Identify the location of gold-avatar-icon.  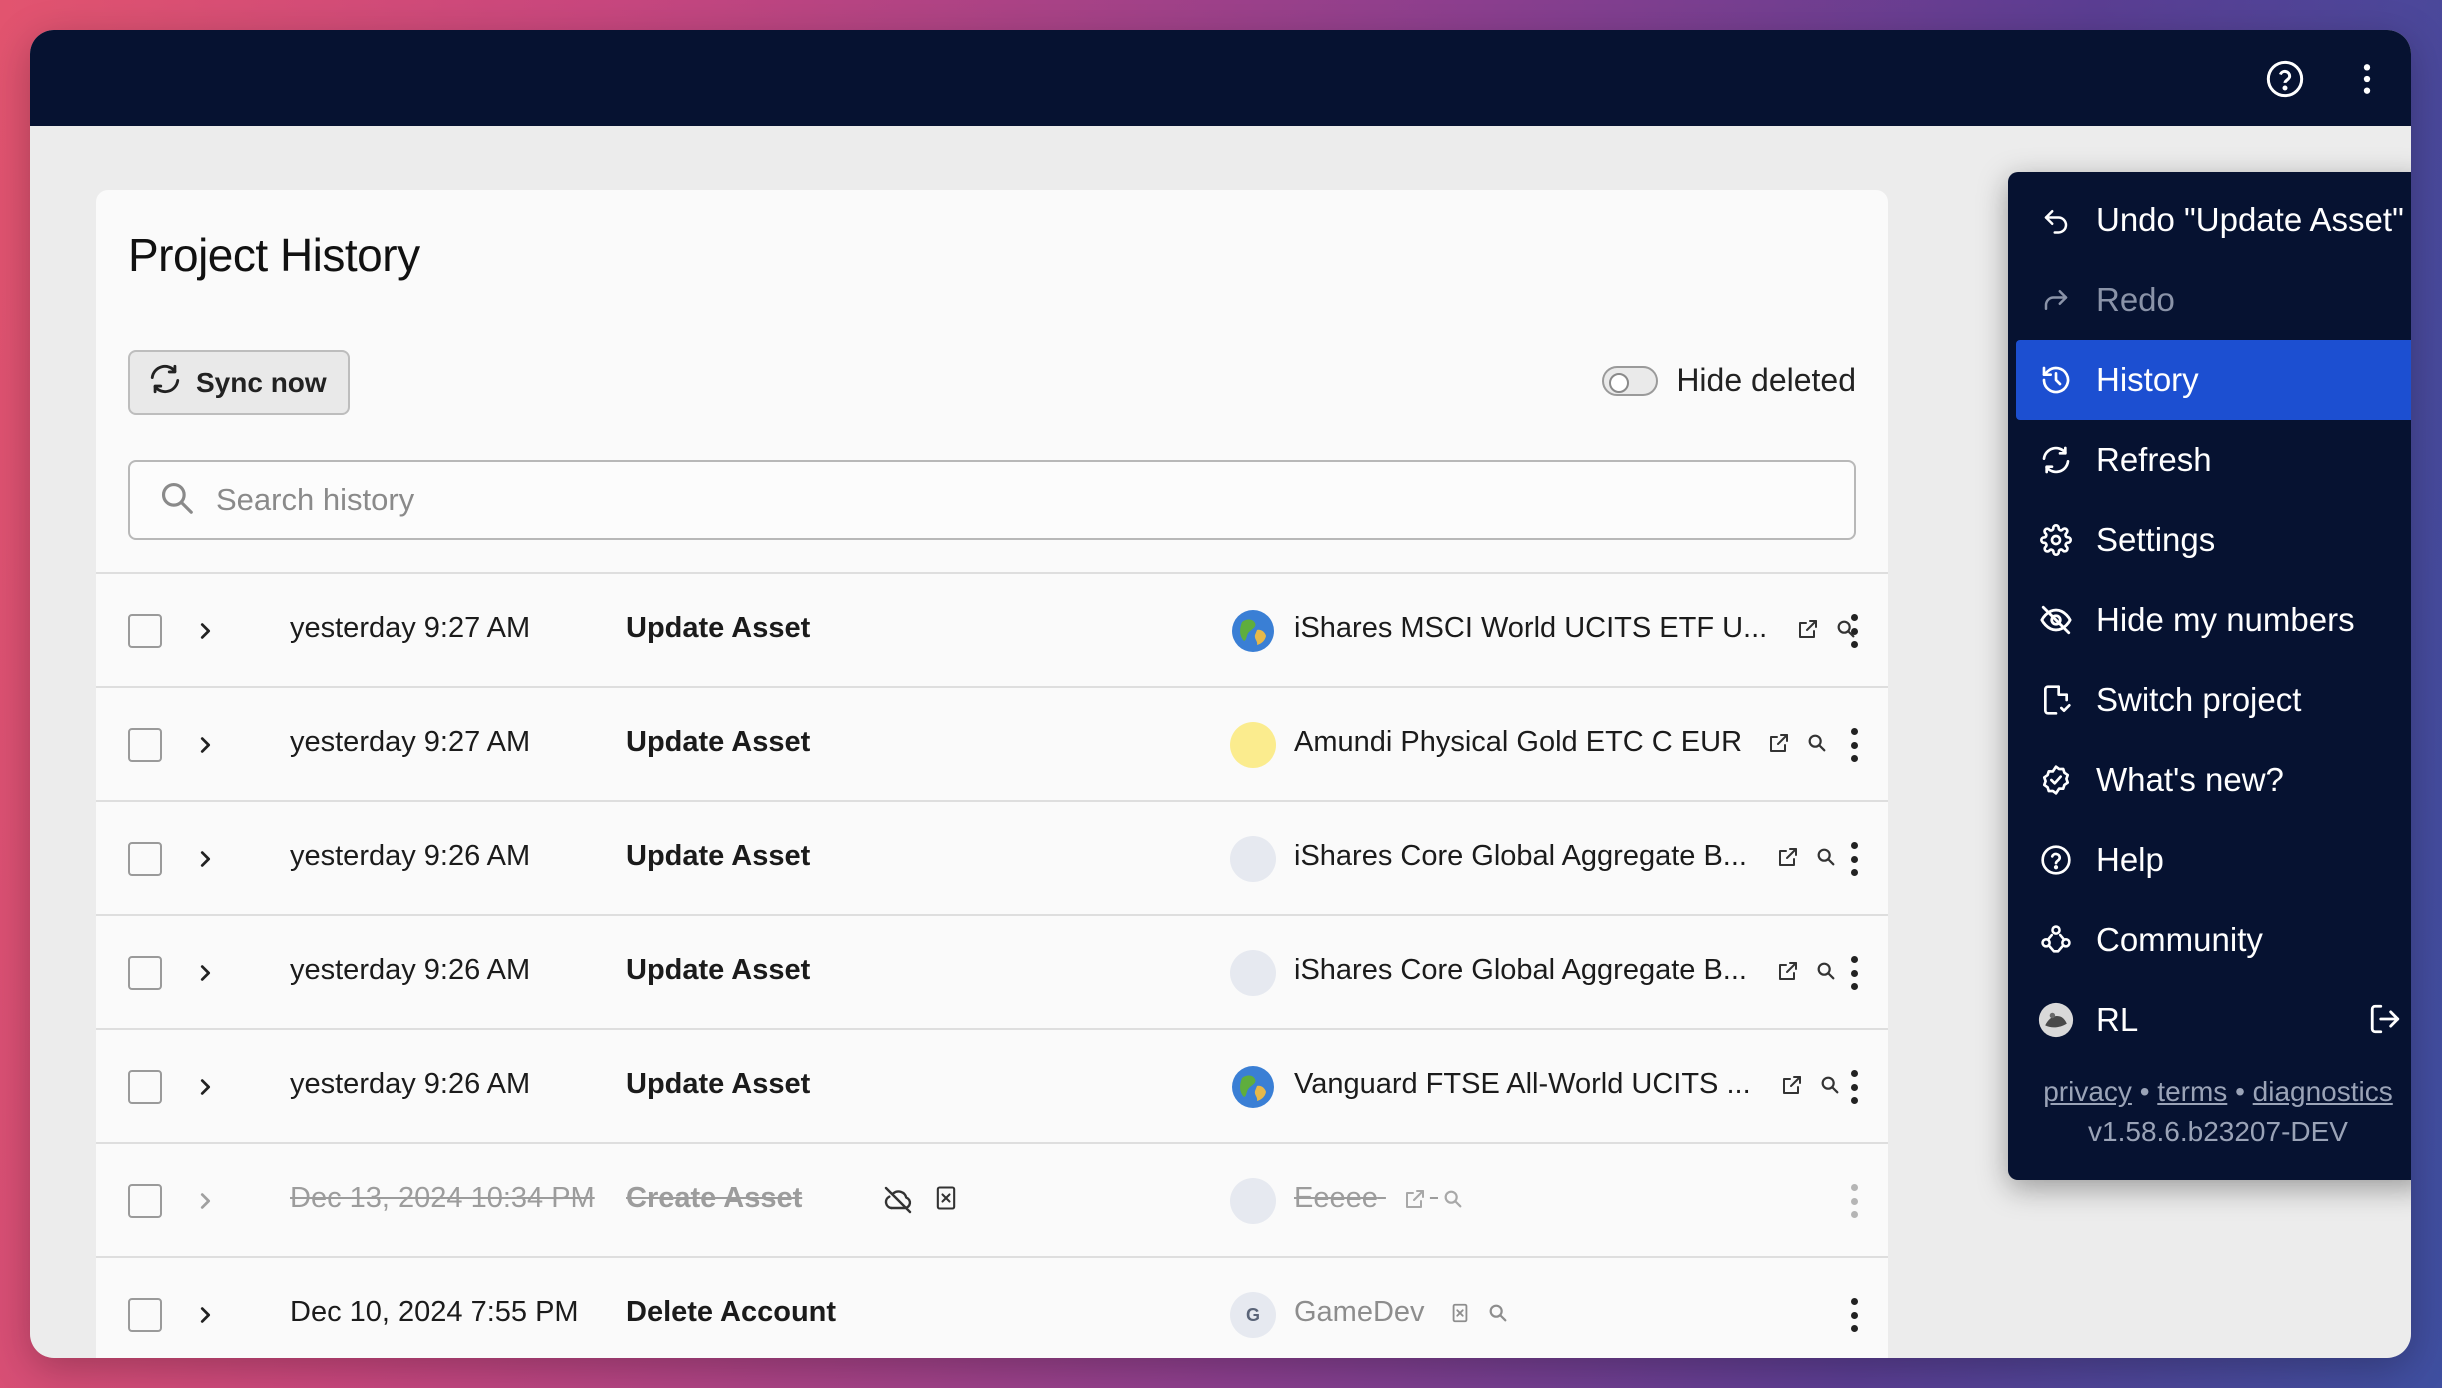
(1253, 745).